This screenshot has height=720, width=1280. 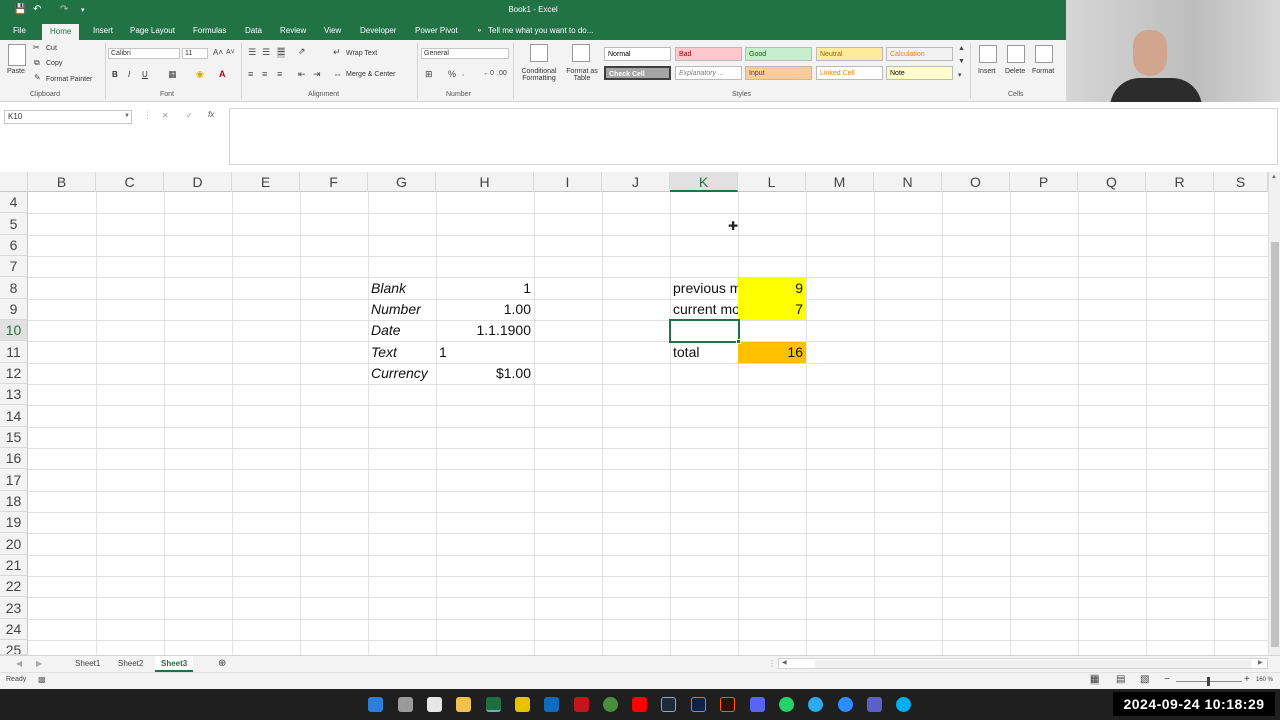 What do you see at coordinates (727, 704) in the screenshot?
I see `illustrator-icon` at bounding box center [727, 704].